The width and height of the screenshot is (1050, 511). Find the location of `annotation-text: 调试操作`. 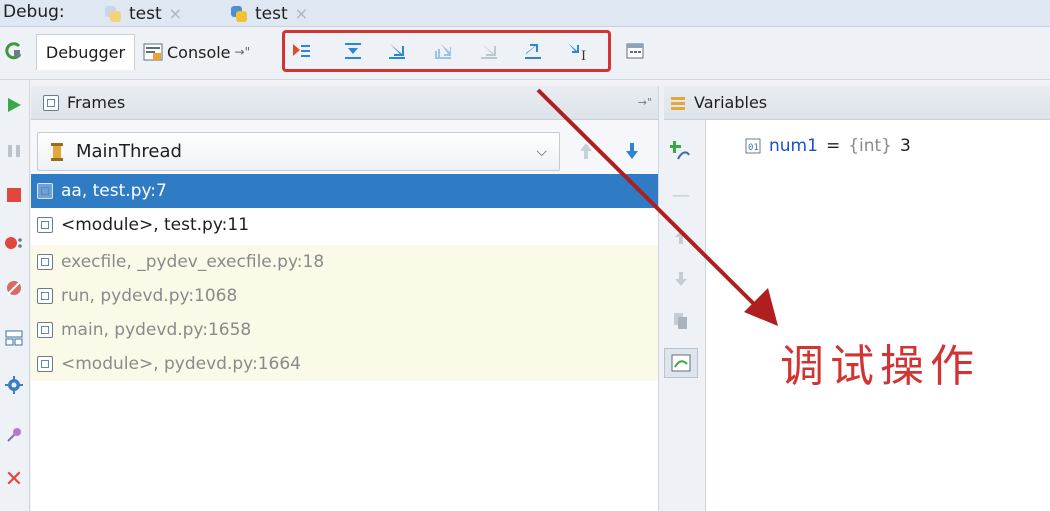

annotation-text: 调试操作 is located at coordinates (880, 366).